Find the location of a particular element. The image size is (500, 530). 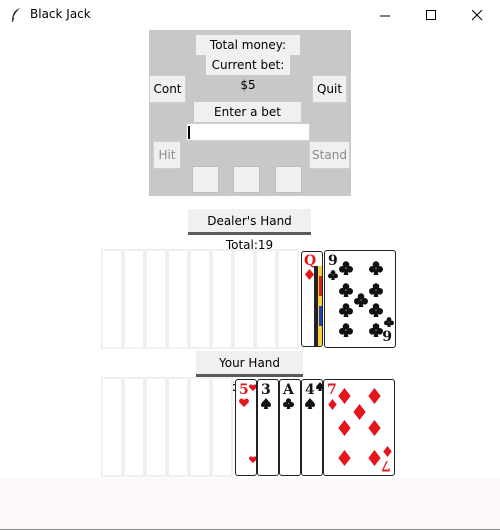

card-rank: 7 is located at coordinates (332, 390).